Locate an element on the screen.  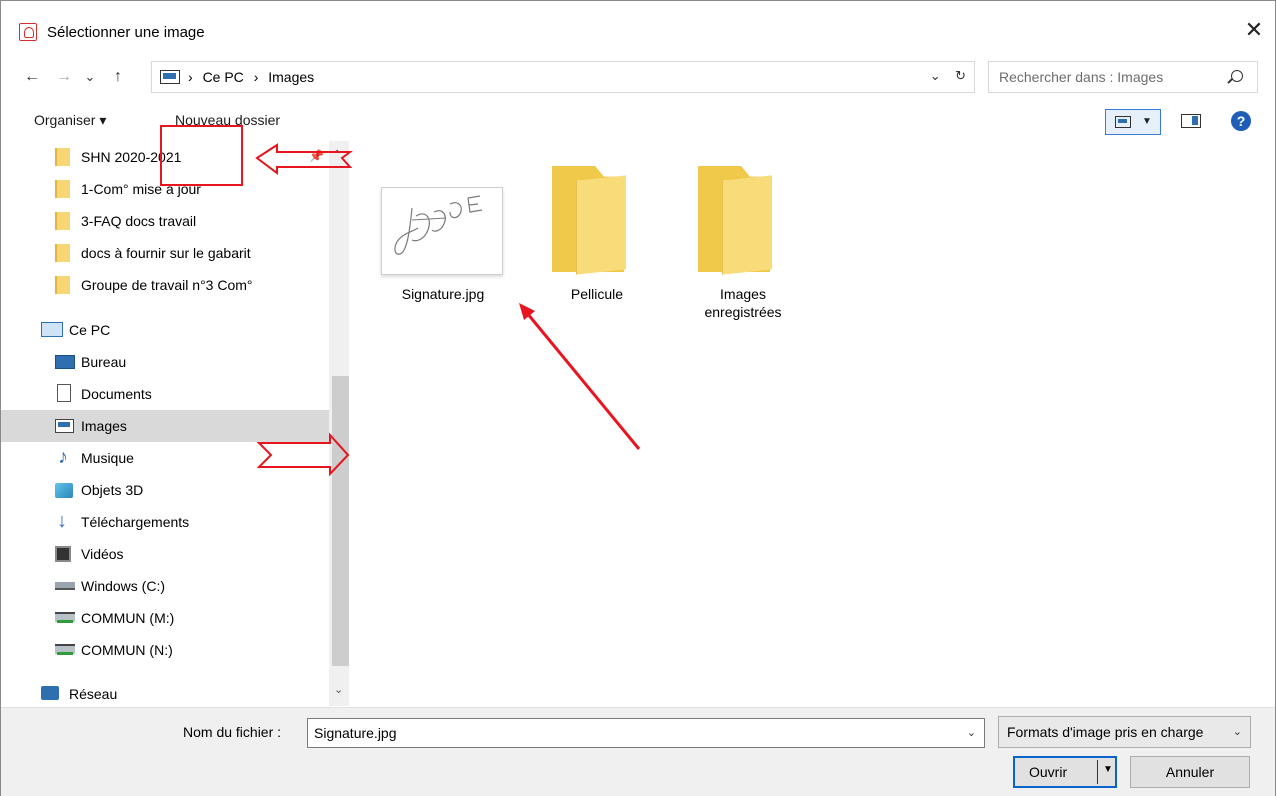
filename-label: Nom du fichier : is located at coordinates (232, 732).